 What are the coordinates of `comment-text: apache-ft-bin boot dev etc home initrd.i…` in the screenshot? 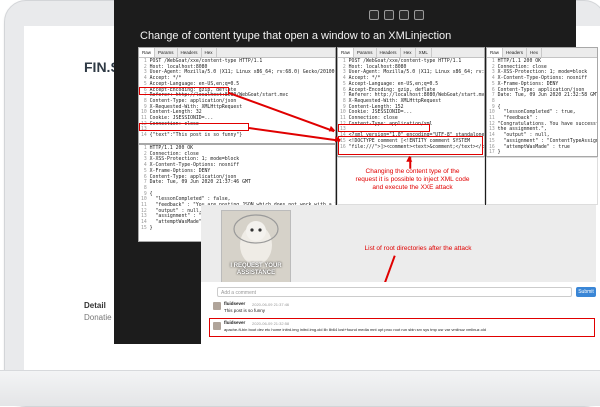 It's located at (355, 329).